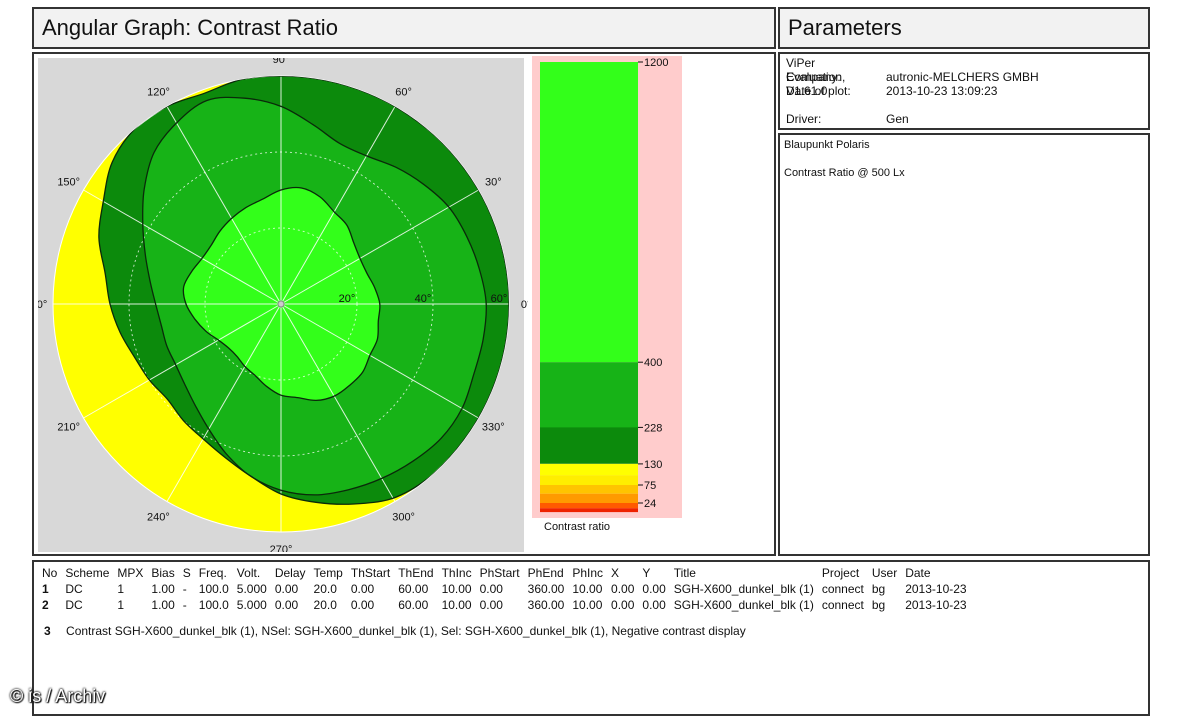 Image resolution: width=1200 pixels, height=720 pixels. What do you see at coordinates (653, 363) in the screenshot?
I see `legend-tick-label: 400` at bounding box center [653, 363].